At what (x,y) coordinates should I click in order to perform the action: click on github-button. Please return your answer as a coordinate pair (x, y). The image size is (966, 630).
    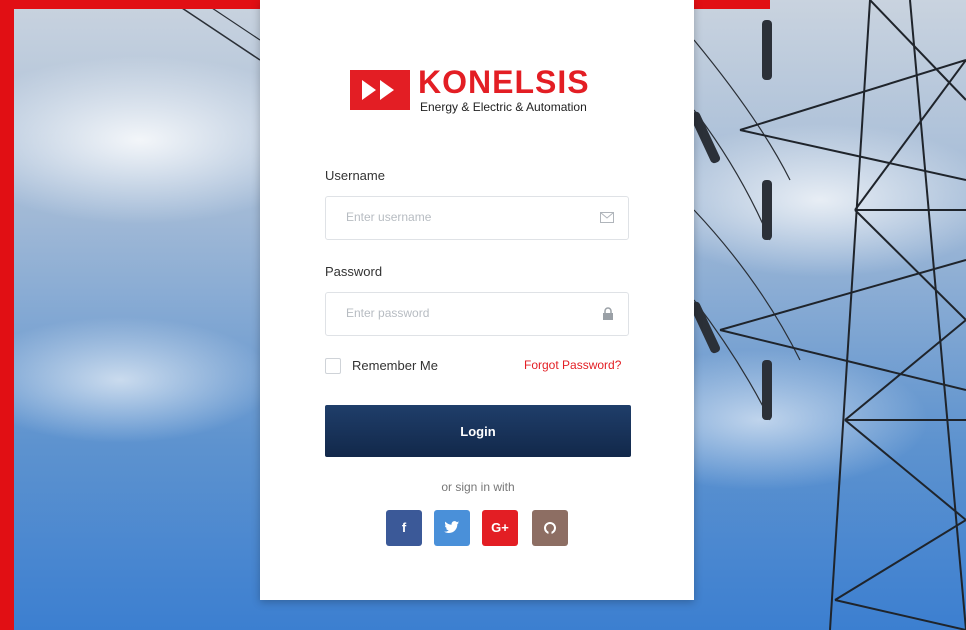
    Looking at the image, I should click on (550, 528).